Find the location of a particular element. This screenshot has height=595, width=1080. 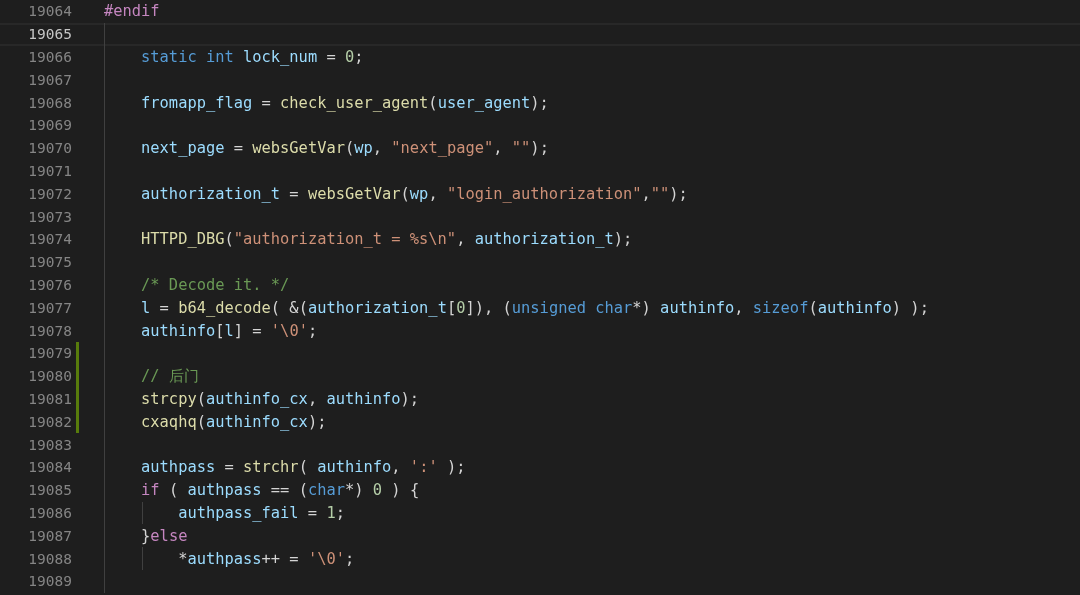

code-line: next_page = websGetVar(wp, "next_page", ""); is located at coordinates (344, 148).